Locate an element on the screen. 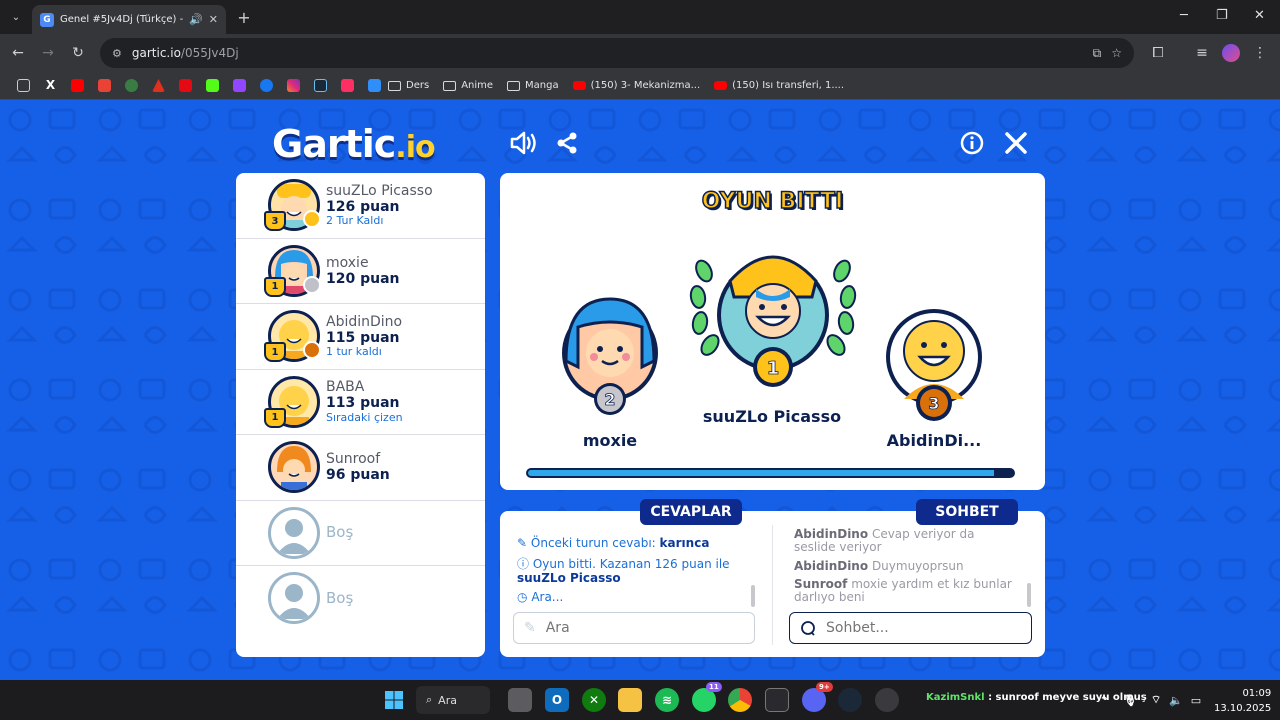  second-place-avatar: 2 is located at coordinates (610, 356).